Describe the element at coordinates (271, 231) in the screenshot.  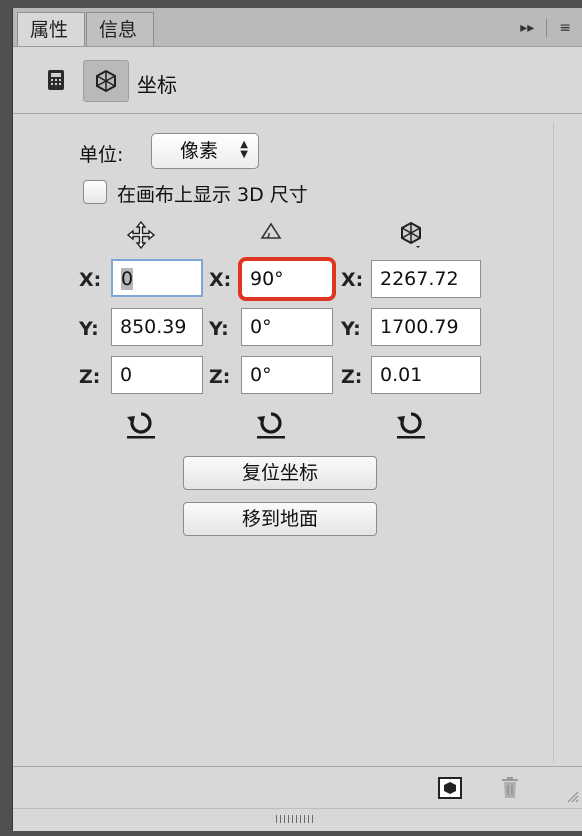
I see `rotate-angle-icon` at that location.